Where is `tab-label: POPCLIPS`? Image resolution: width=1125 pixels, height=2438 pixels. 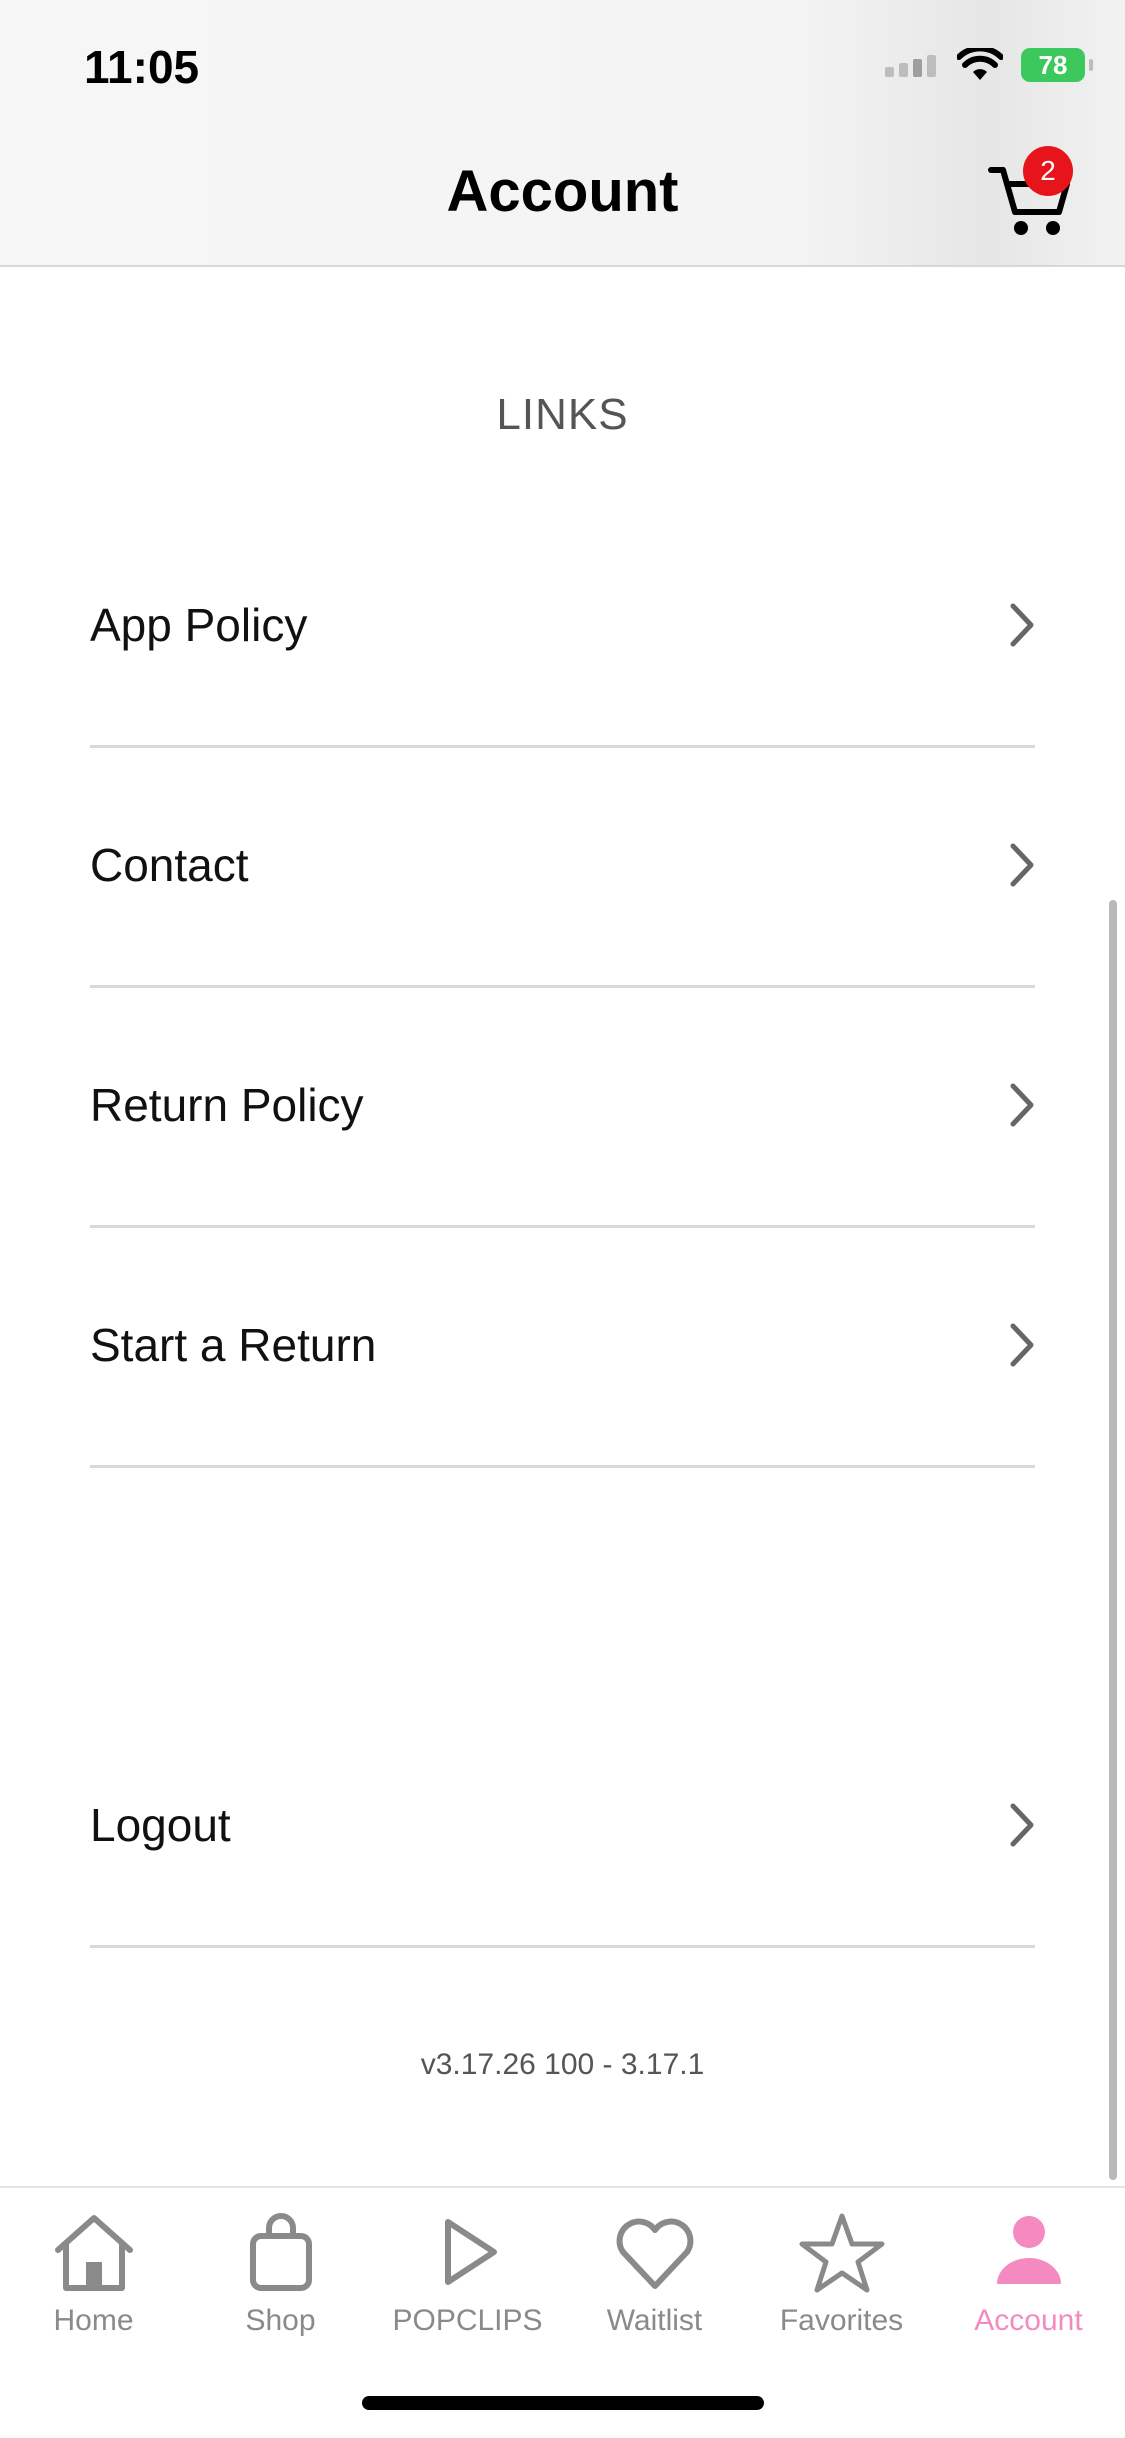 tab-label: POPCLIPS is located at coordinates (467, 2320).